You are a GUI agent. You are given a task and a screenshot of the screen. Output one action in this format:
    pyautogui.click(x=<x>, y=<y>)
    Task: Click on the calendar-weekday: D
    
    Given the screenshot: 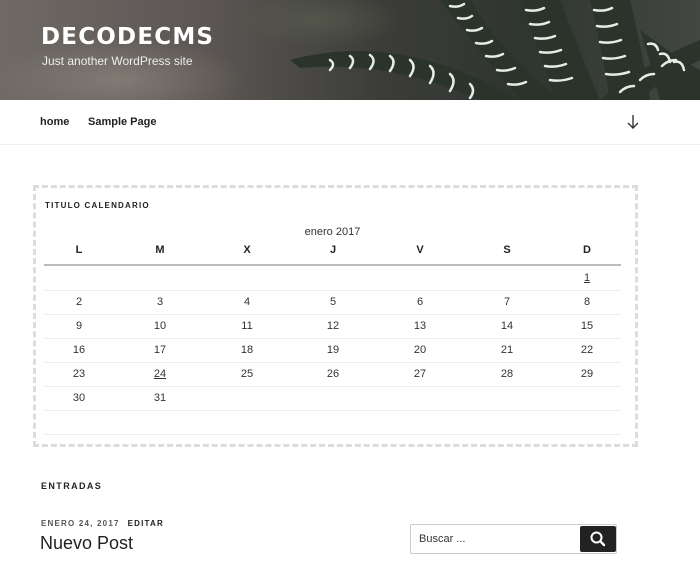 What is the action you would take?
    pyautogui.click(x=587, y=250)
    